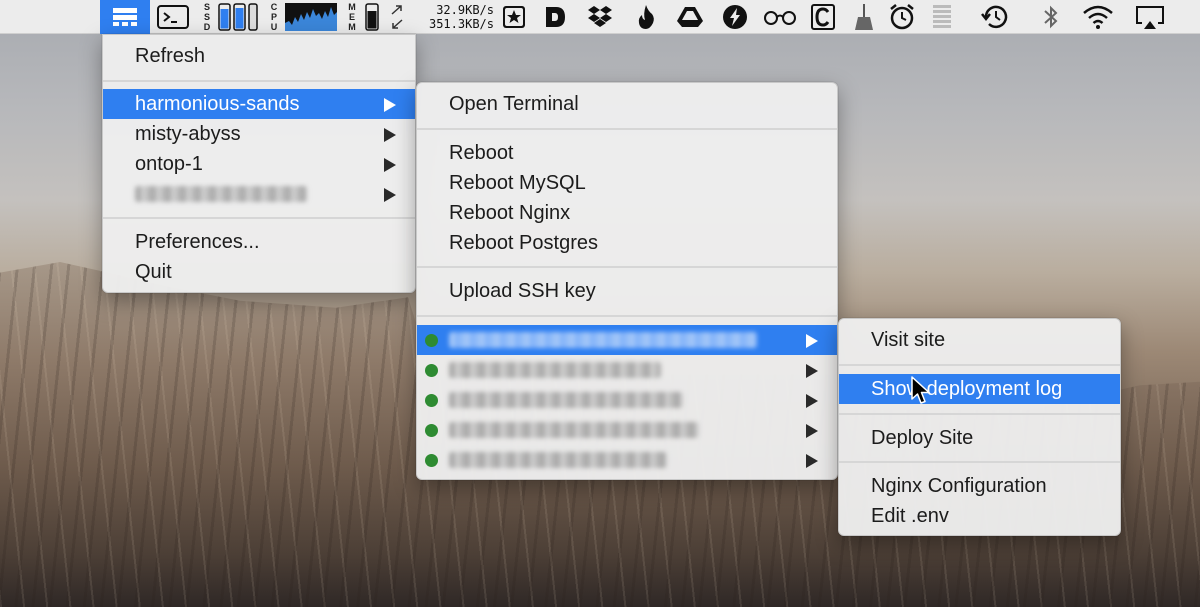  What do you see at coordinates (514, 17) in the screenshot?
I see `bookmark-star-icon` at bounding box center [514, 17].